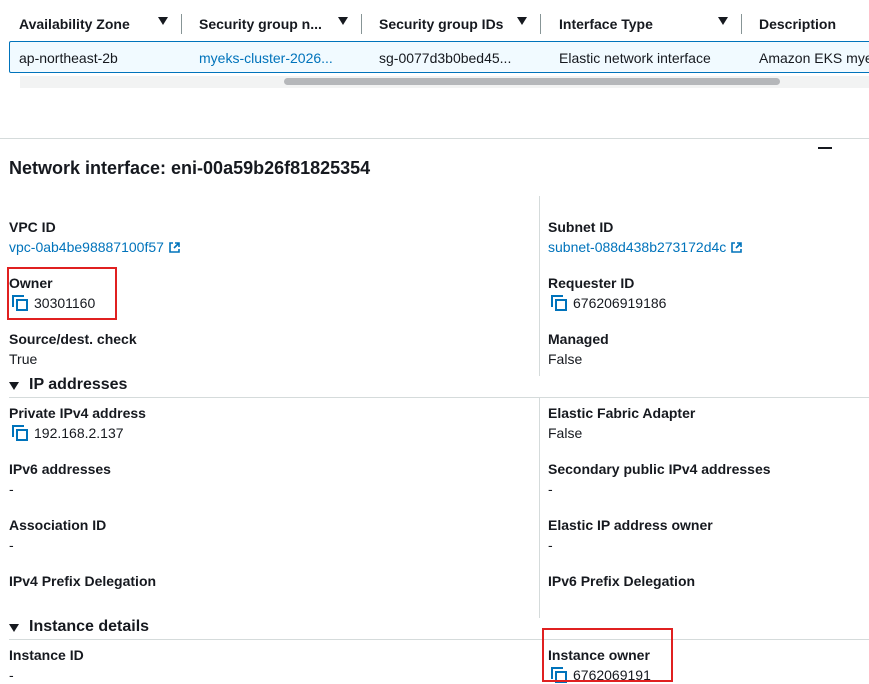 Image resolution: width=869 pixels, height=684 pixels. Describe the element at coordinates (68, 58) in the screenshot. I see `cell-availability-zone: ap-northeast-2b` at that location.